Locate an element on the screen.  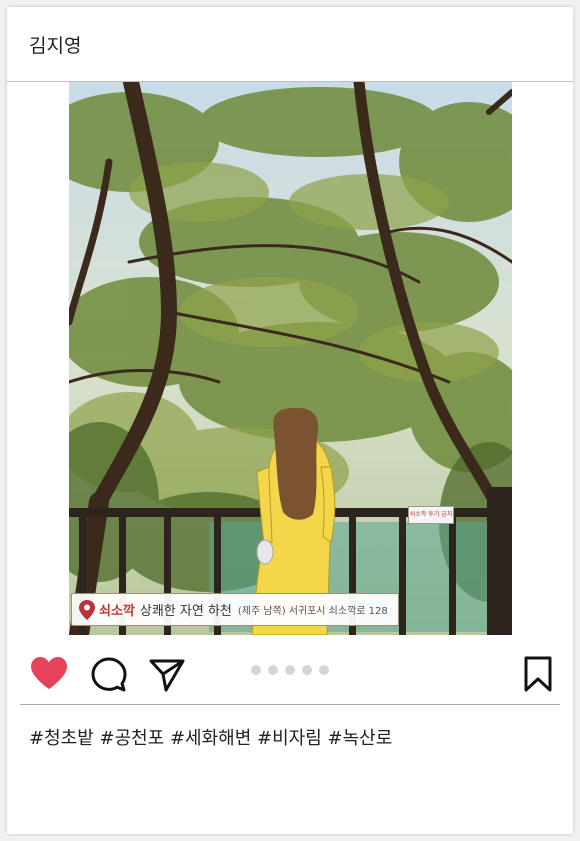
location-pin-icon is located at coordinates (87, 609).